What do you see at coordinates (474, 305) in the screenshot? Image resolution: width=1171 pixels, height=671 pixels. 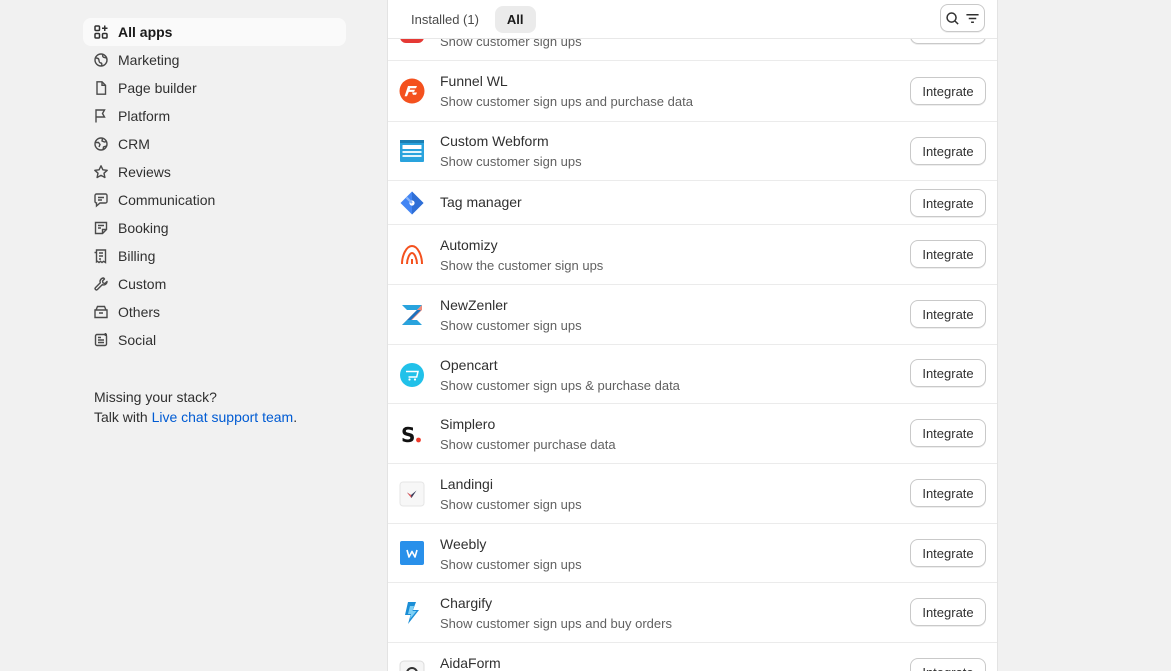 I see `integration-name: NewZenler` at bounding box center [474, 305].